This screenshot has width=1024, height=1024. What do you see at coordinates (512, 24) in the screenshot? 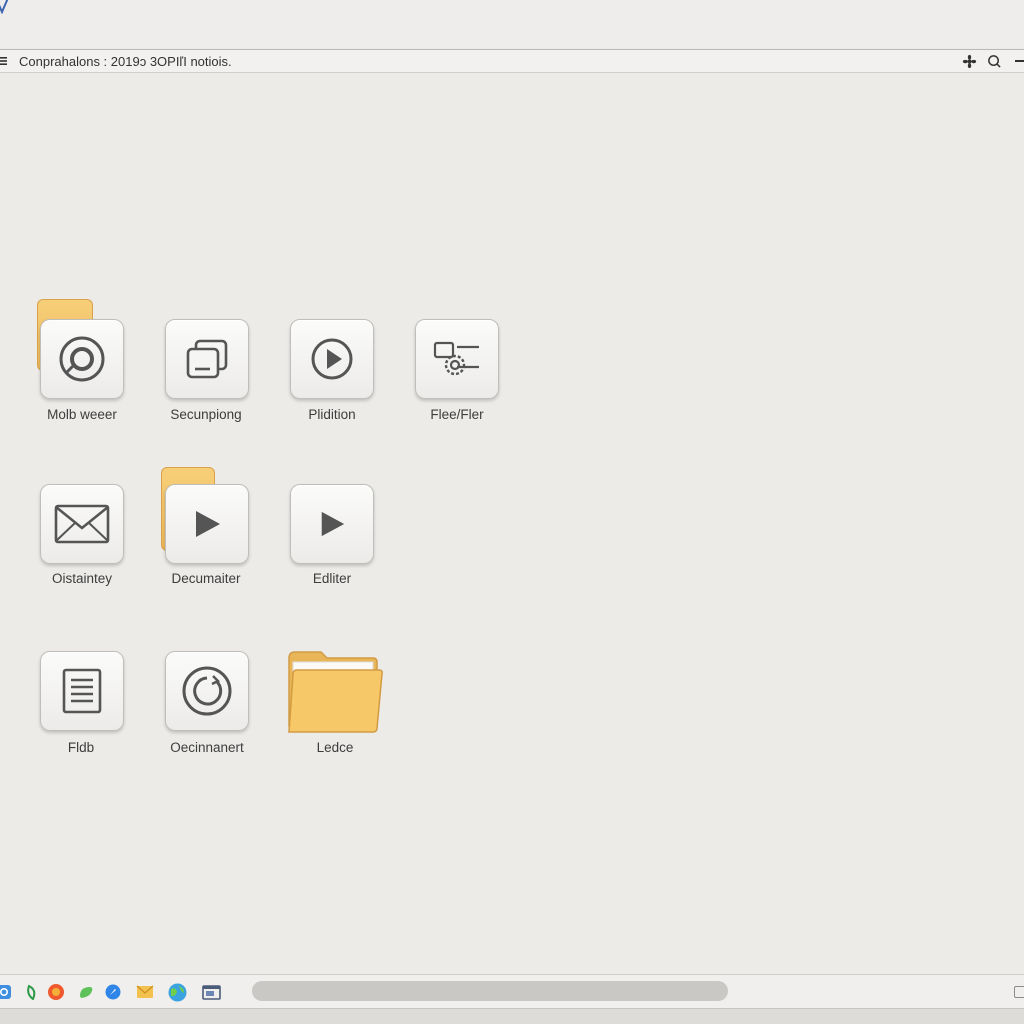
I see `top-strip` at bounding box center [512, 24].